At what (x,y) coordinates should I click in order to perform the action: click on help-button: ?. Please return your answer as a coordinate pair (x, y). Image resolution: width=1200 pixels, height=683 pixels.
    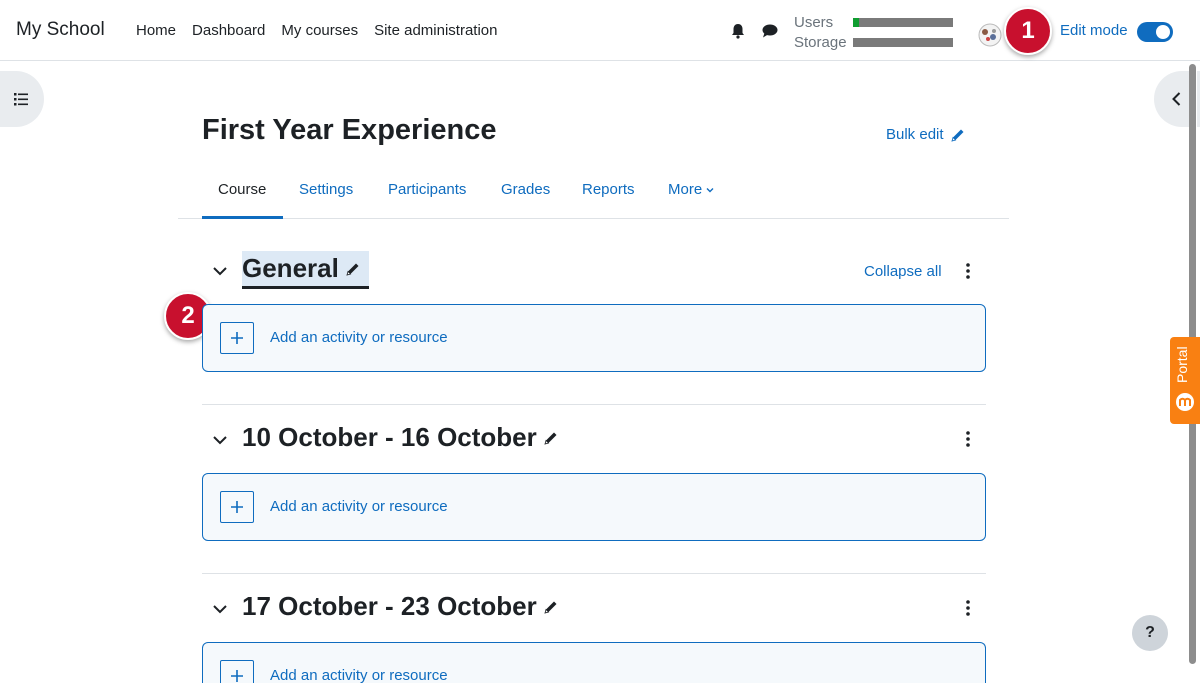
    Looking at the image, I should click on (1150, 633).